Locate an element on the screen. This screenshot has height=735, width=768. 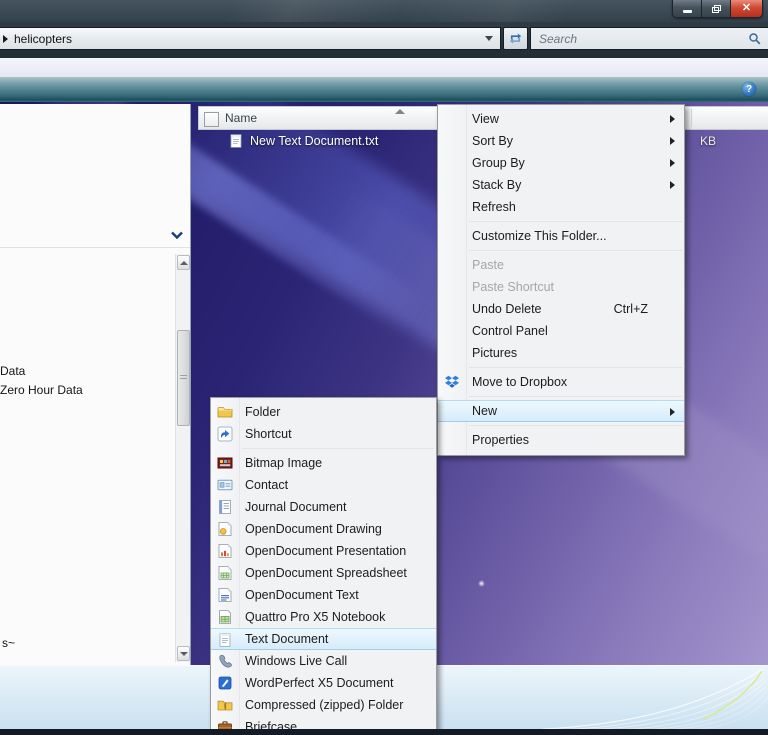
menu-item-stack-by: Stack By is located at coordinates (561, 185).